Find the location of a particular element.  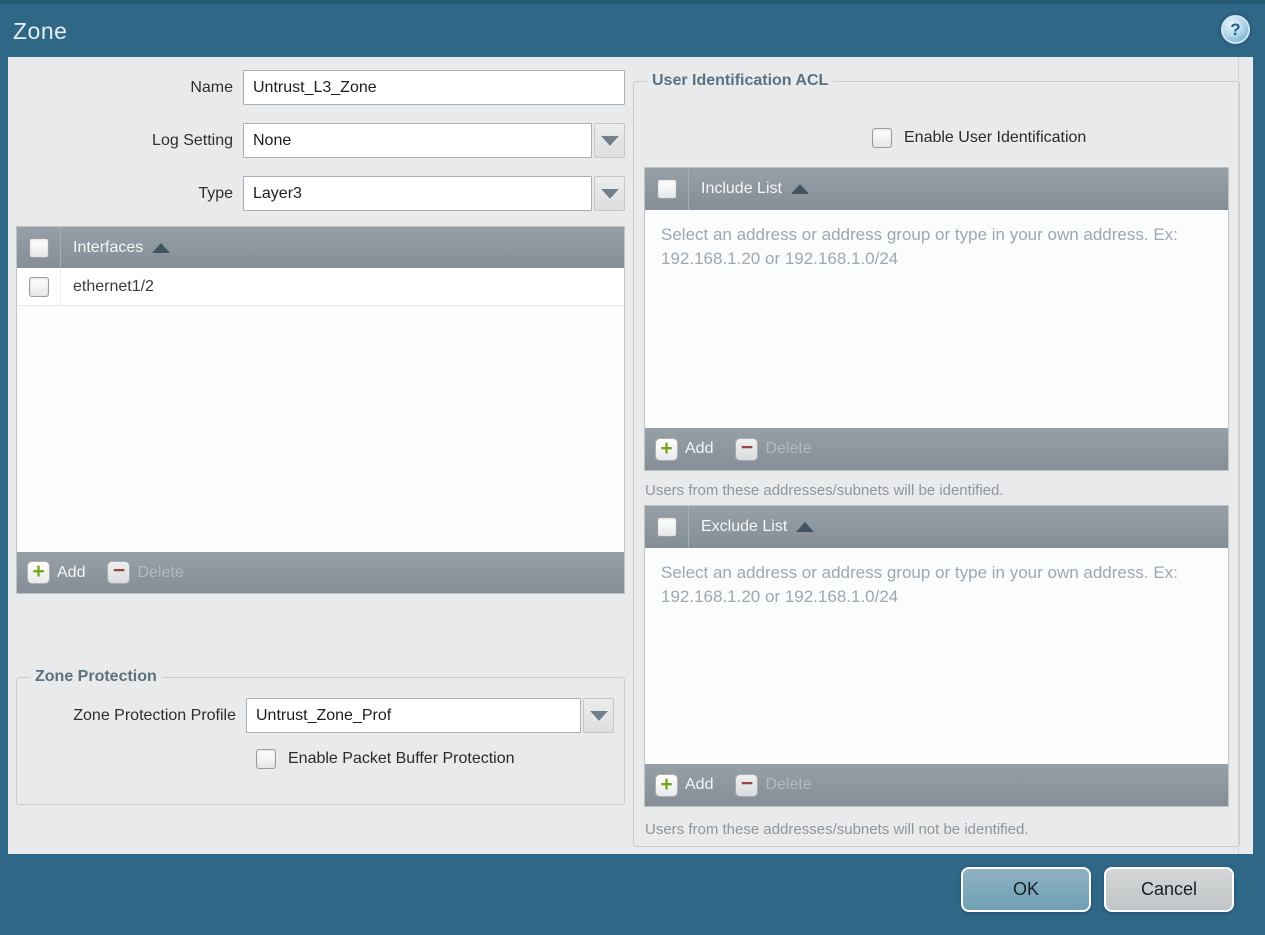

interfaces-table-body: ethernet1/2 is located at coordinates (320, 410).